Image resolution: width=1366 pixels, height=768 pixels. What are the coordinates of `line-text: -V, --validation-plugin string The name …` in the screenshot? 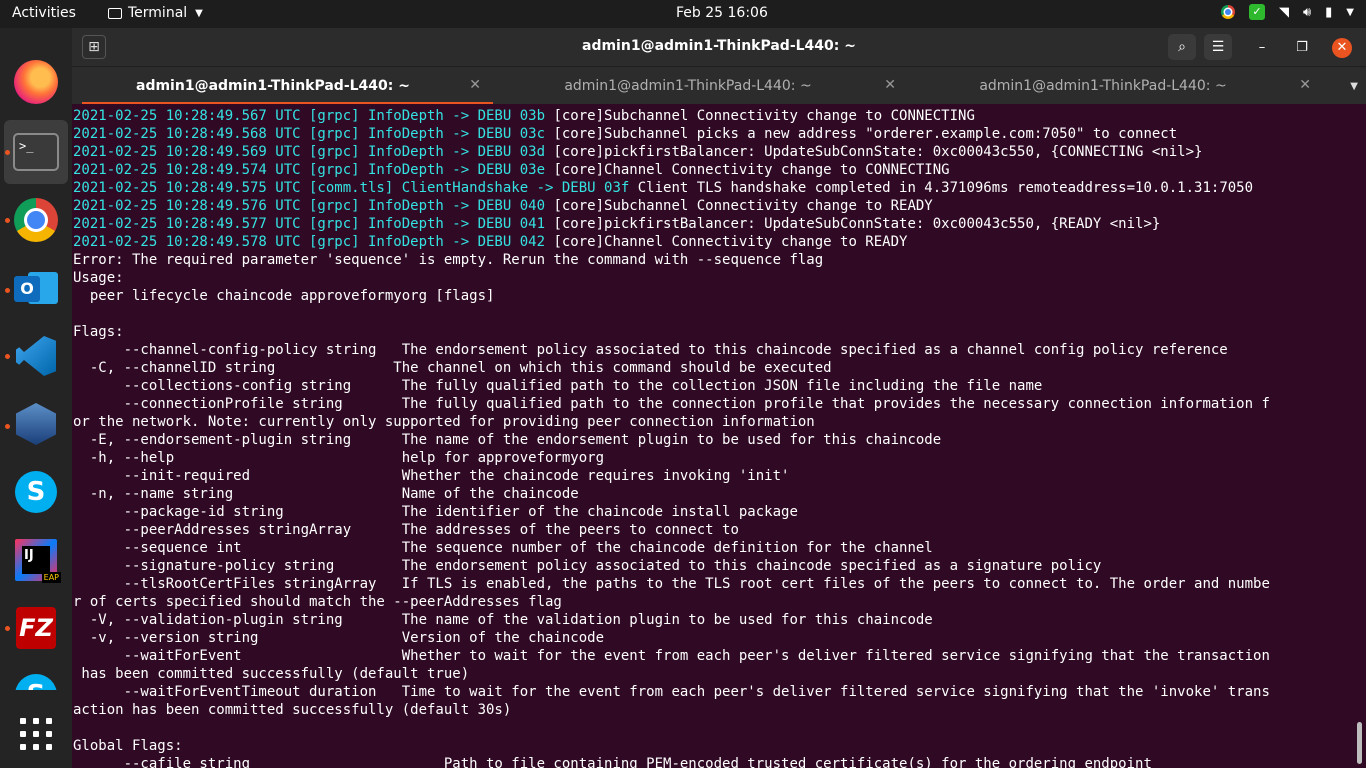 It's located at (503, 620).